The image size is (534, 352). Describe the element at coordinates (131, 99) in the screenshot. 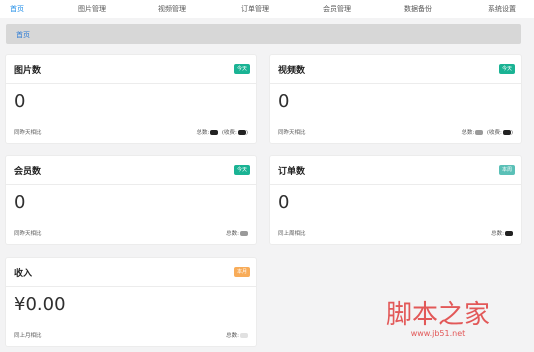

I see `image-count-card: 图片数 今天 0 同昨天相比 总数: (收费:)` at that location.